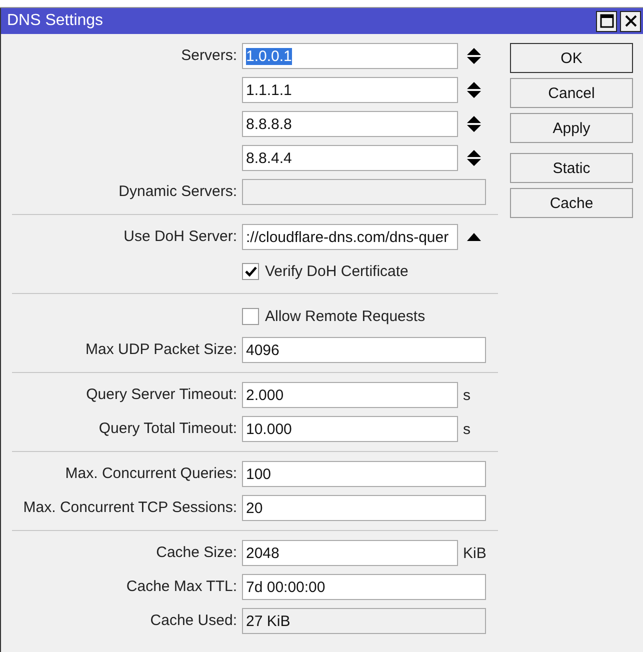  What do you see at coordinates (571, 93) in the screenshot?
I see `dialog-button: Cancel` at bounding box center [571, 93].